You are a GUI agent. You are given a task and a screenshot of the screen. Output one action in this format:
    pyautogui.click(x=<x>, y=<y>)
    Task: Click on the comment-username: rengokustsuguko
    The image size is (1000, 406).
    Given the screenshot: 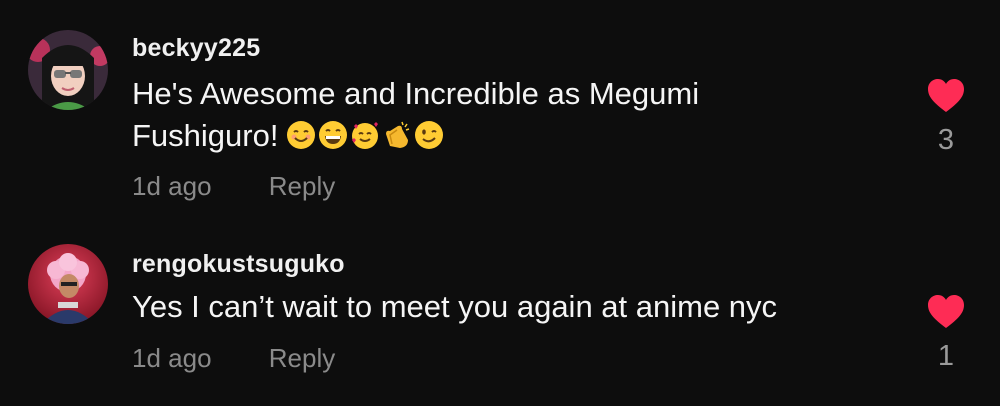 What is the action you would take?
    pyautogui.click(x=238, y=264)
    